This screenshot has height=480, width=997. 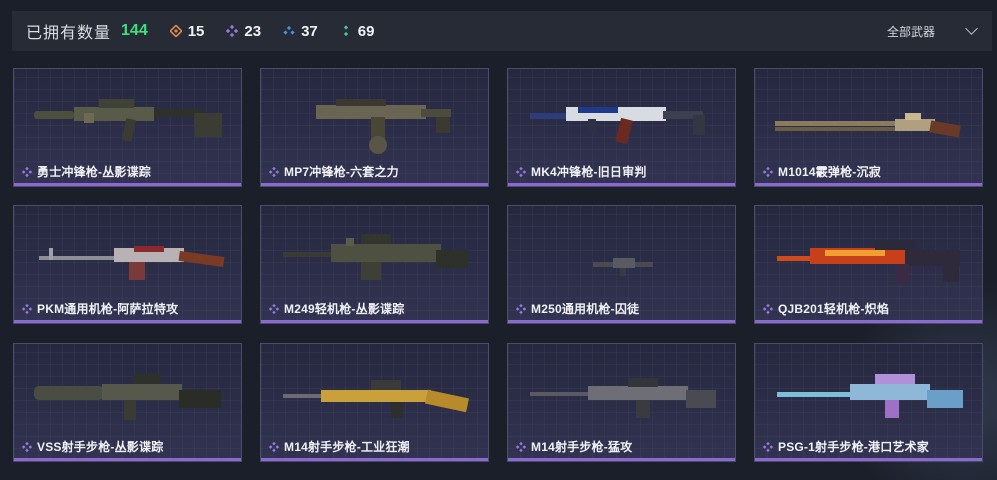 I want to click on weapon-card-footer: MP7冲锋枪-六套之力, so click(x=334, y=171).